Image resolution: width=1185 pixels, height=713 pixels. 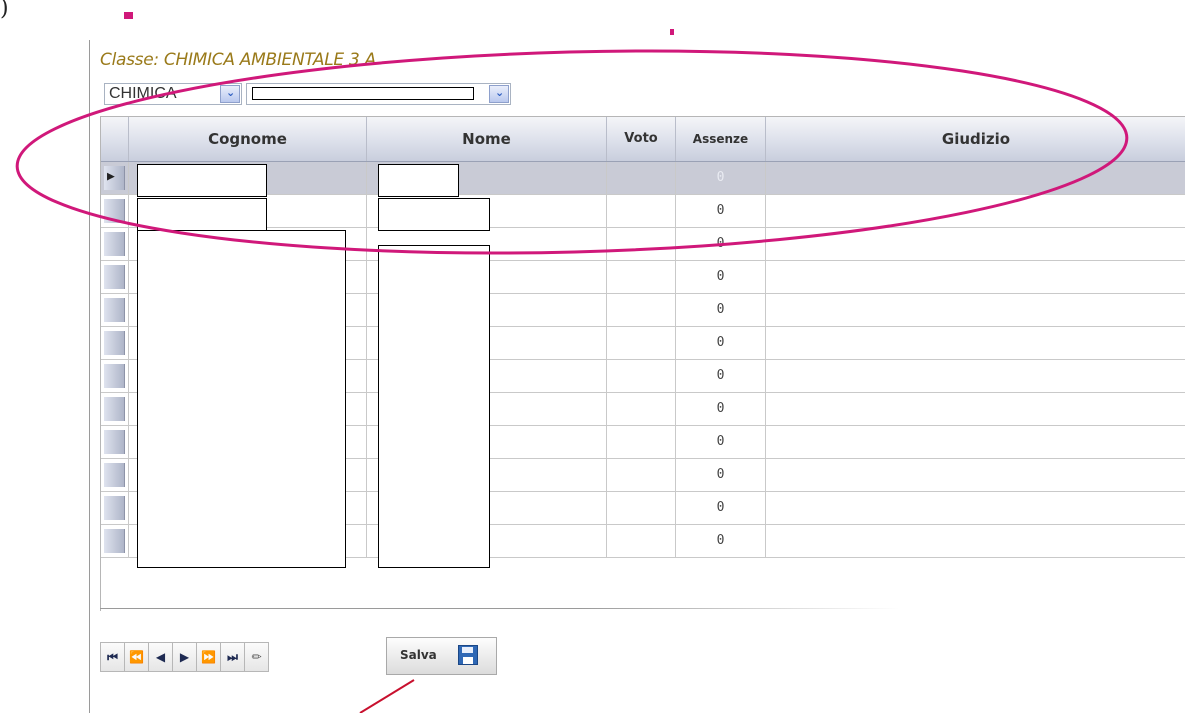 I want to click on pencil-icon: ✏, so click(x=256, y=657).